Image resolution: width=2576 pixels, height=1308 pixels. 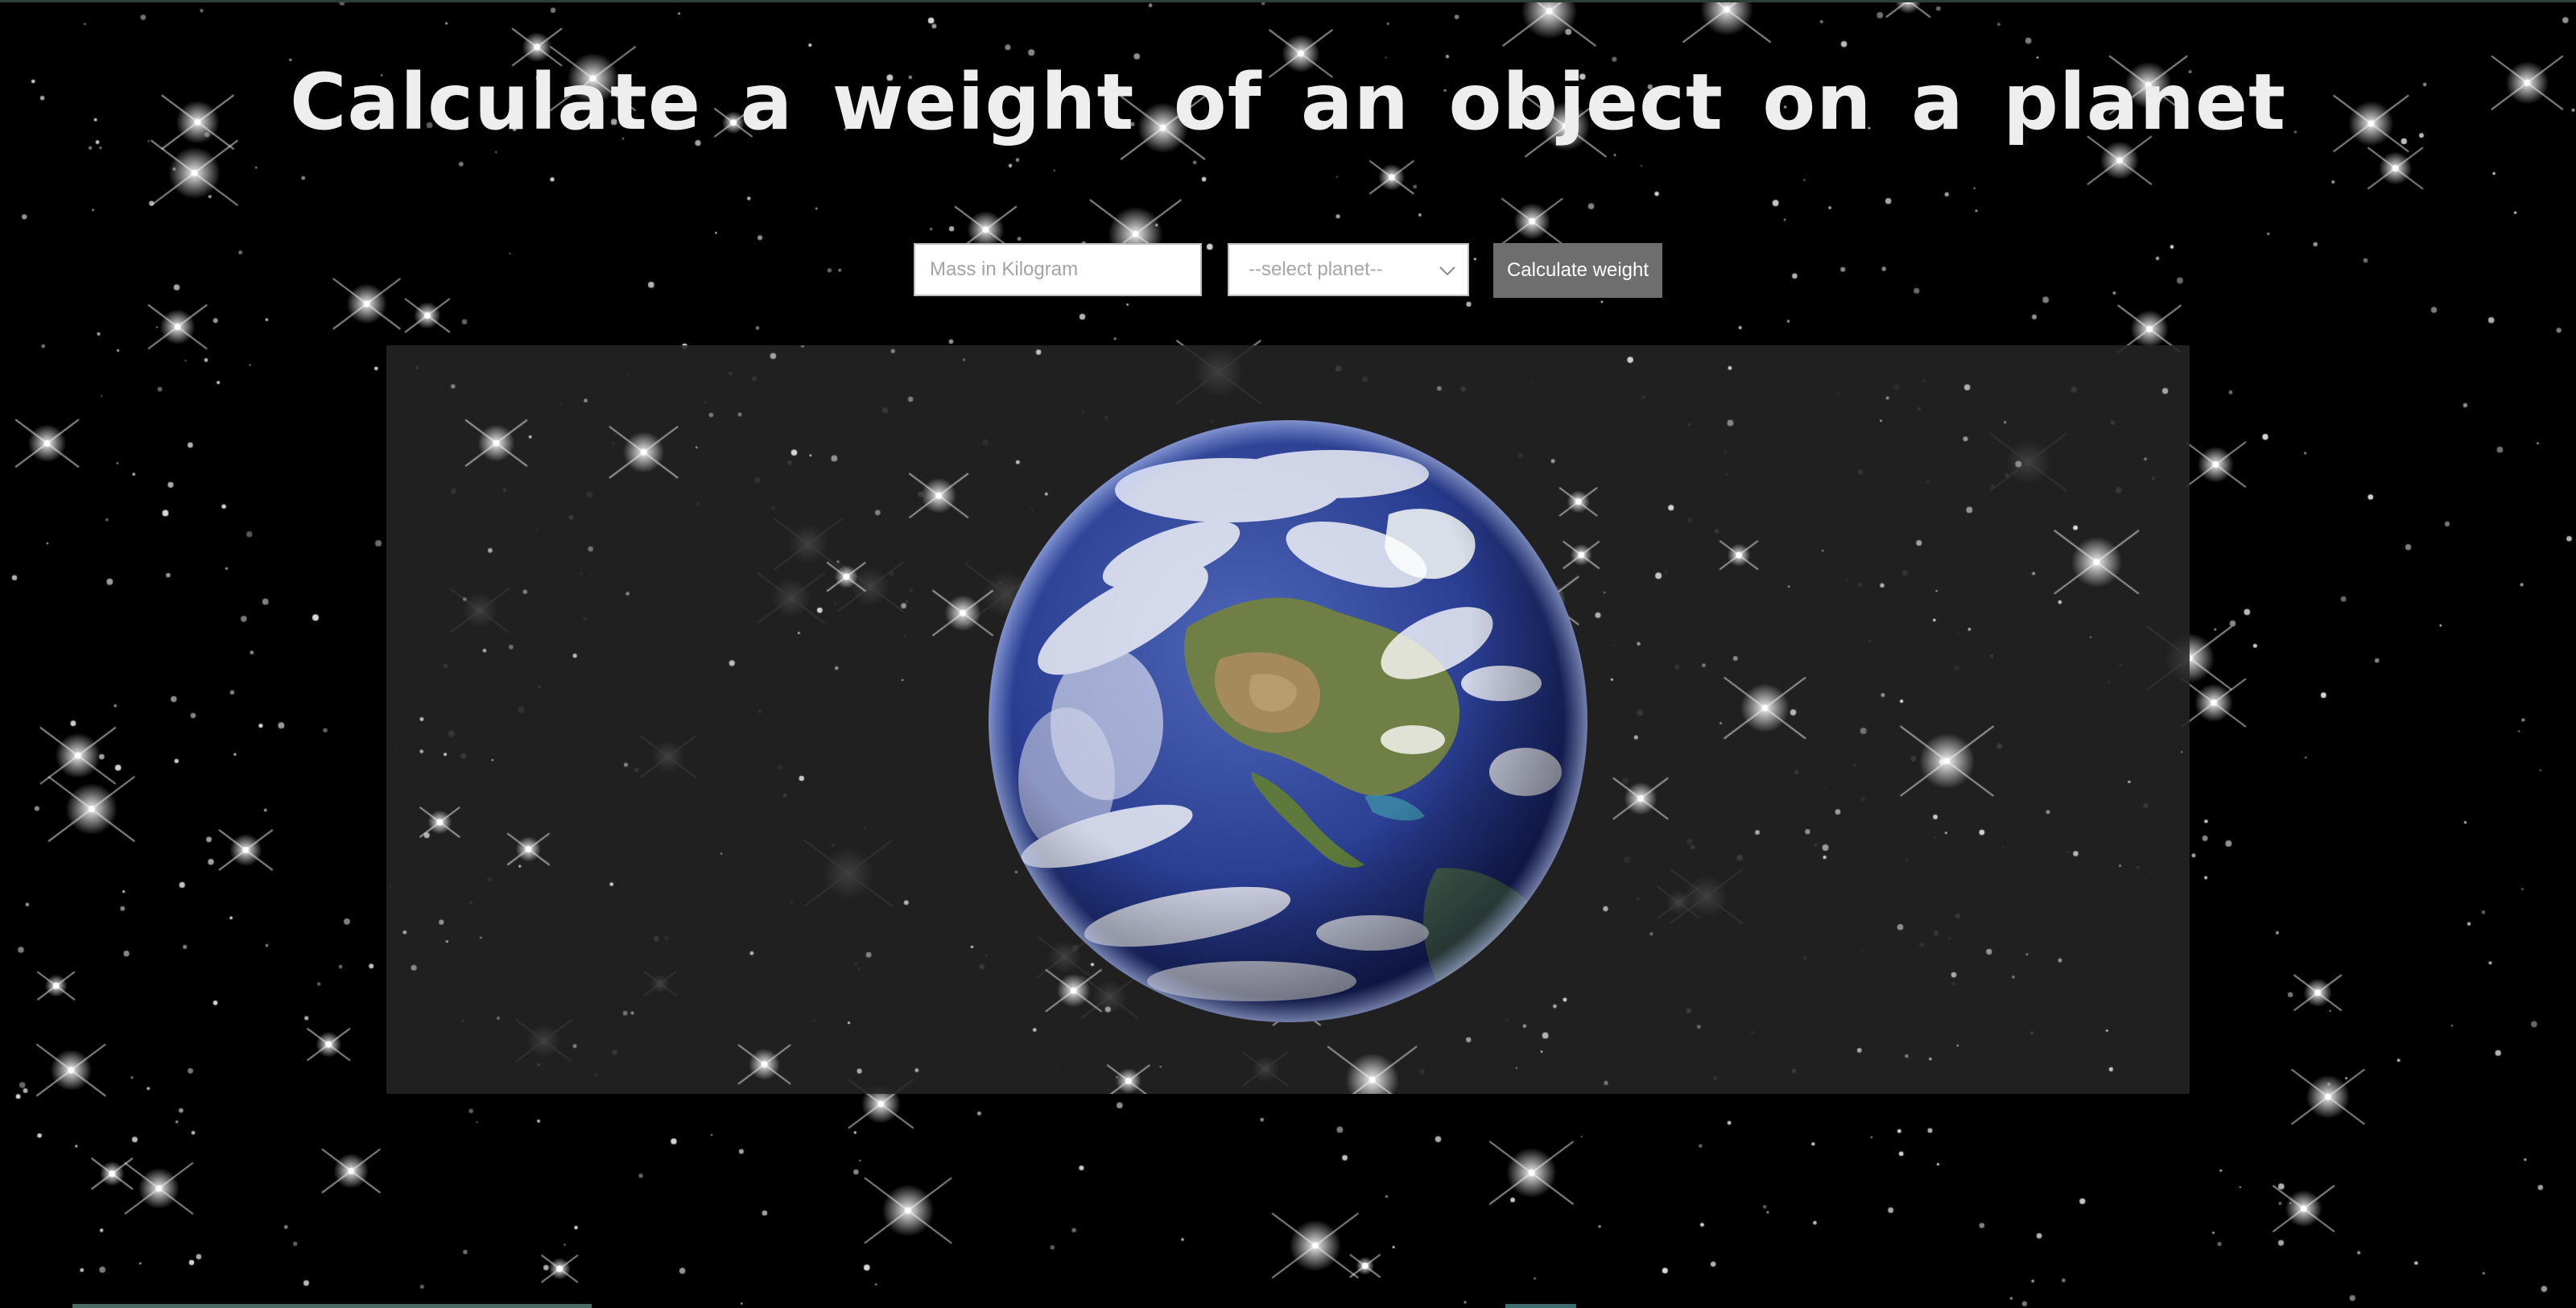 What do you see at coordinates (332, 1306) in the screenshot?
I see `bottom-strip-left` at bounding box center [332, 1306].